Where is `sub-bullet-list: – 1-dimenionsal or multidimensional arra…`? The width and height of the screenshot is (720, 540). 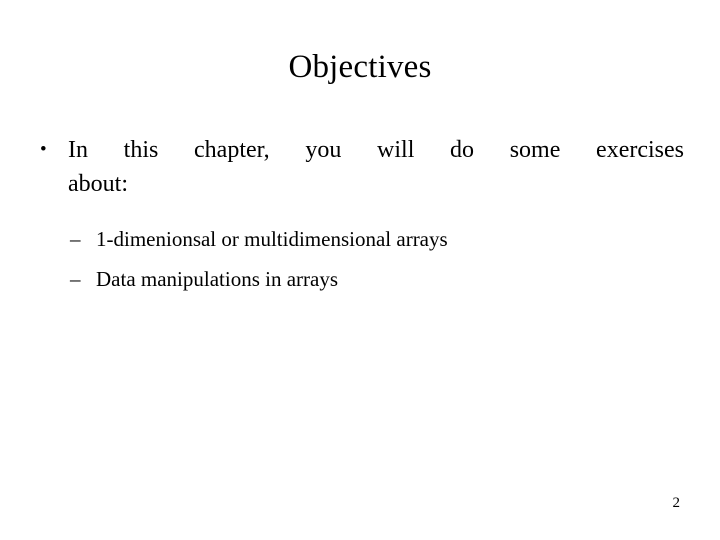
sub-bullet-list: – 1-dimenionsal or multidimensional arra… is located at coordinates (360, 259).